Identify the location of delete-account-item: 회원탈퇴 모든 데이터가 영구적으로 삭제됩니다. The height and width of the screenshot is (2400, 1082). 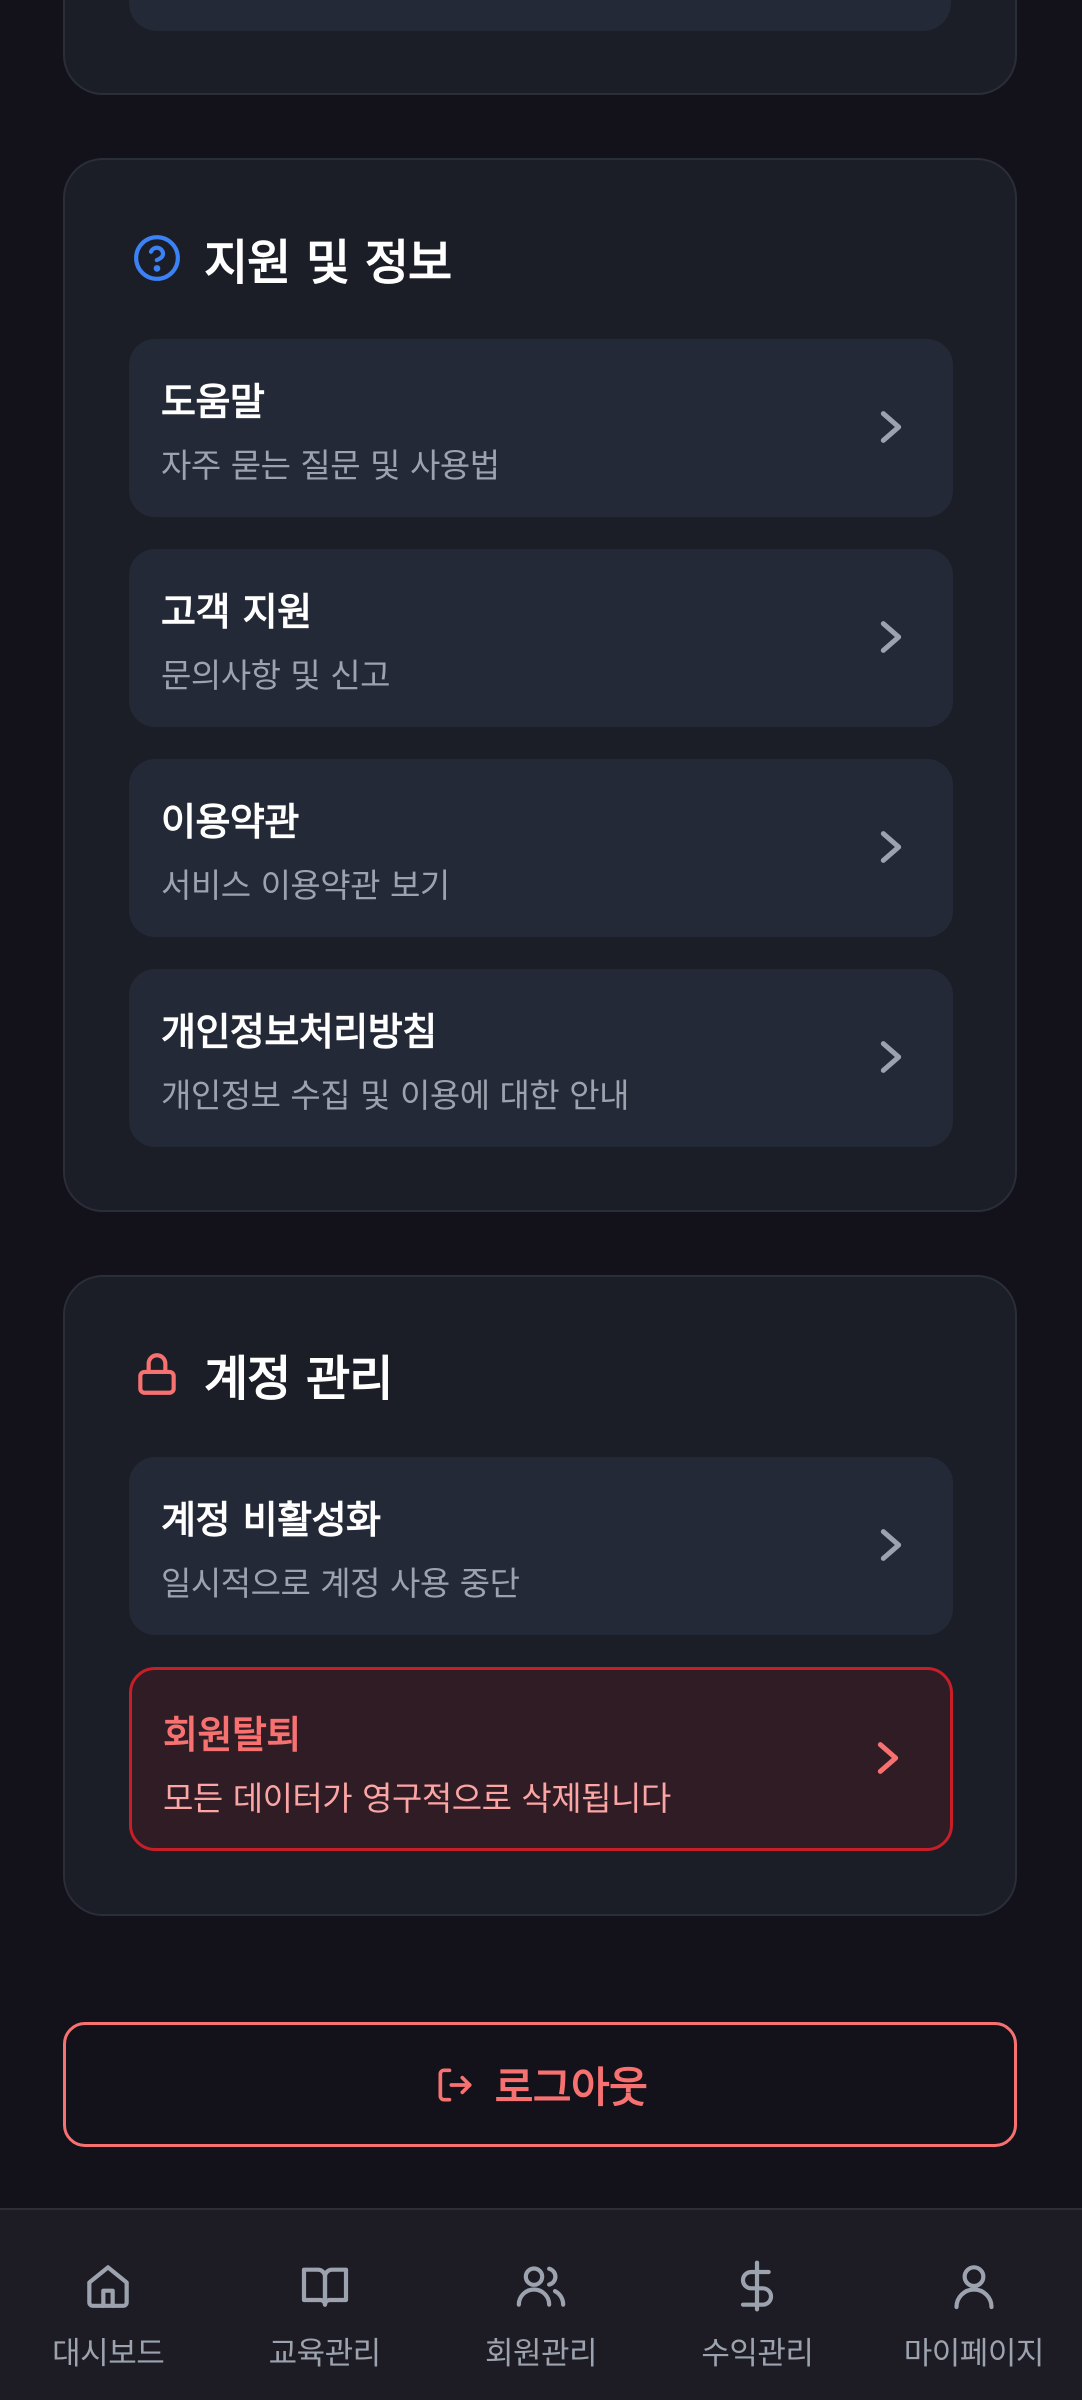
(541, 1759).